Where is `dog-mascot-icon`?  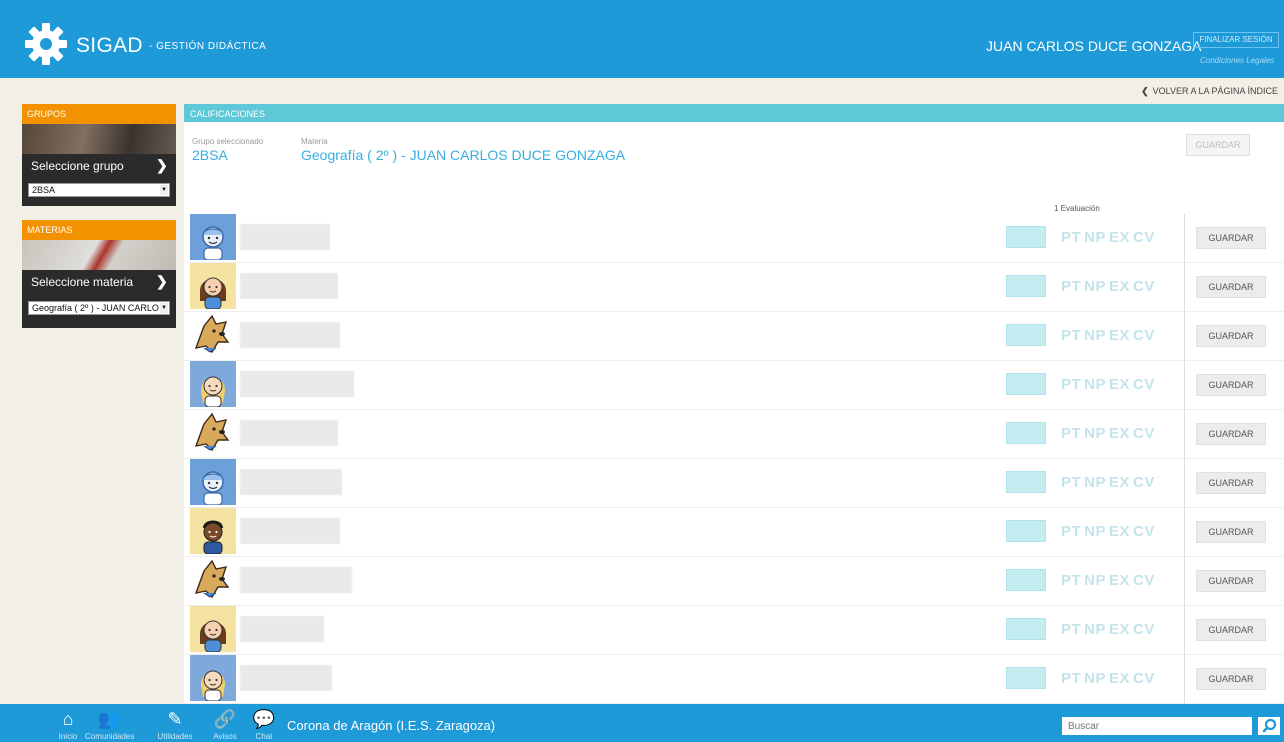 dog-mascot-icon is located at coordinates (213, 433).